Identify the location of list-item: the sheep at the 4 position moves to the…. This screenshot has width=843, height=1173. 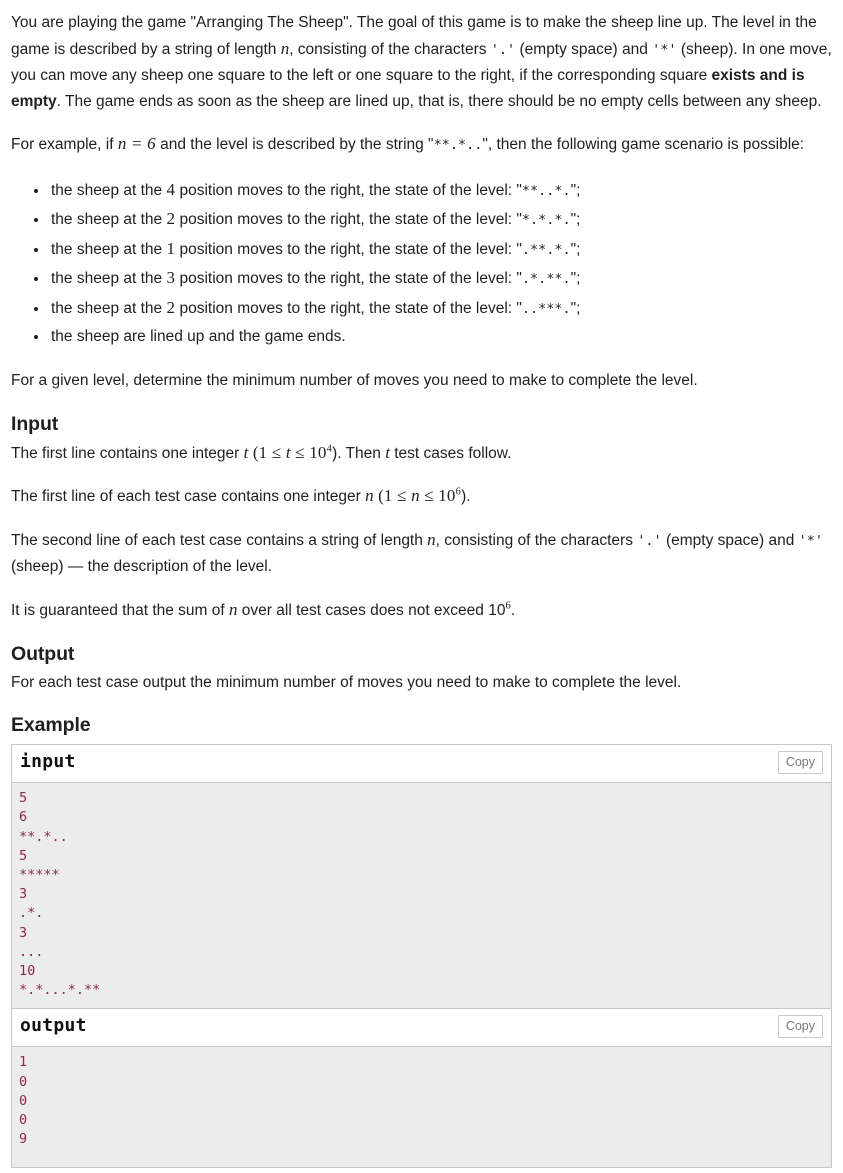
(440, 191).